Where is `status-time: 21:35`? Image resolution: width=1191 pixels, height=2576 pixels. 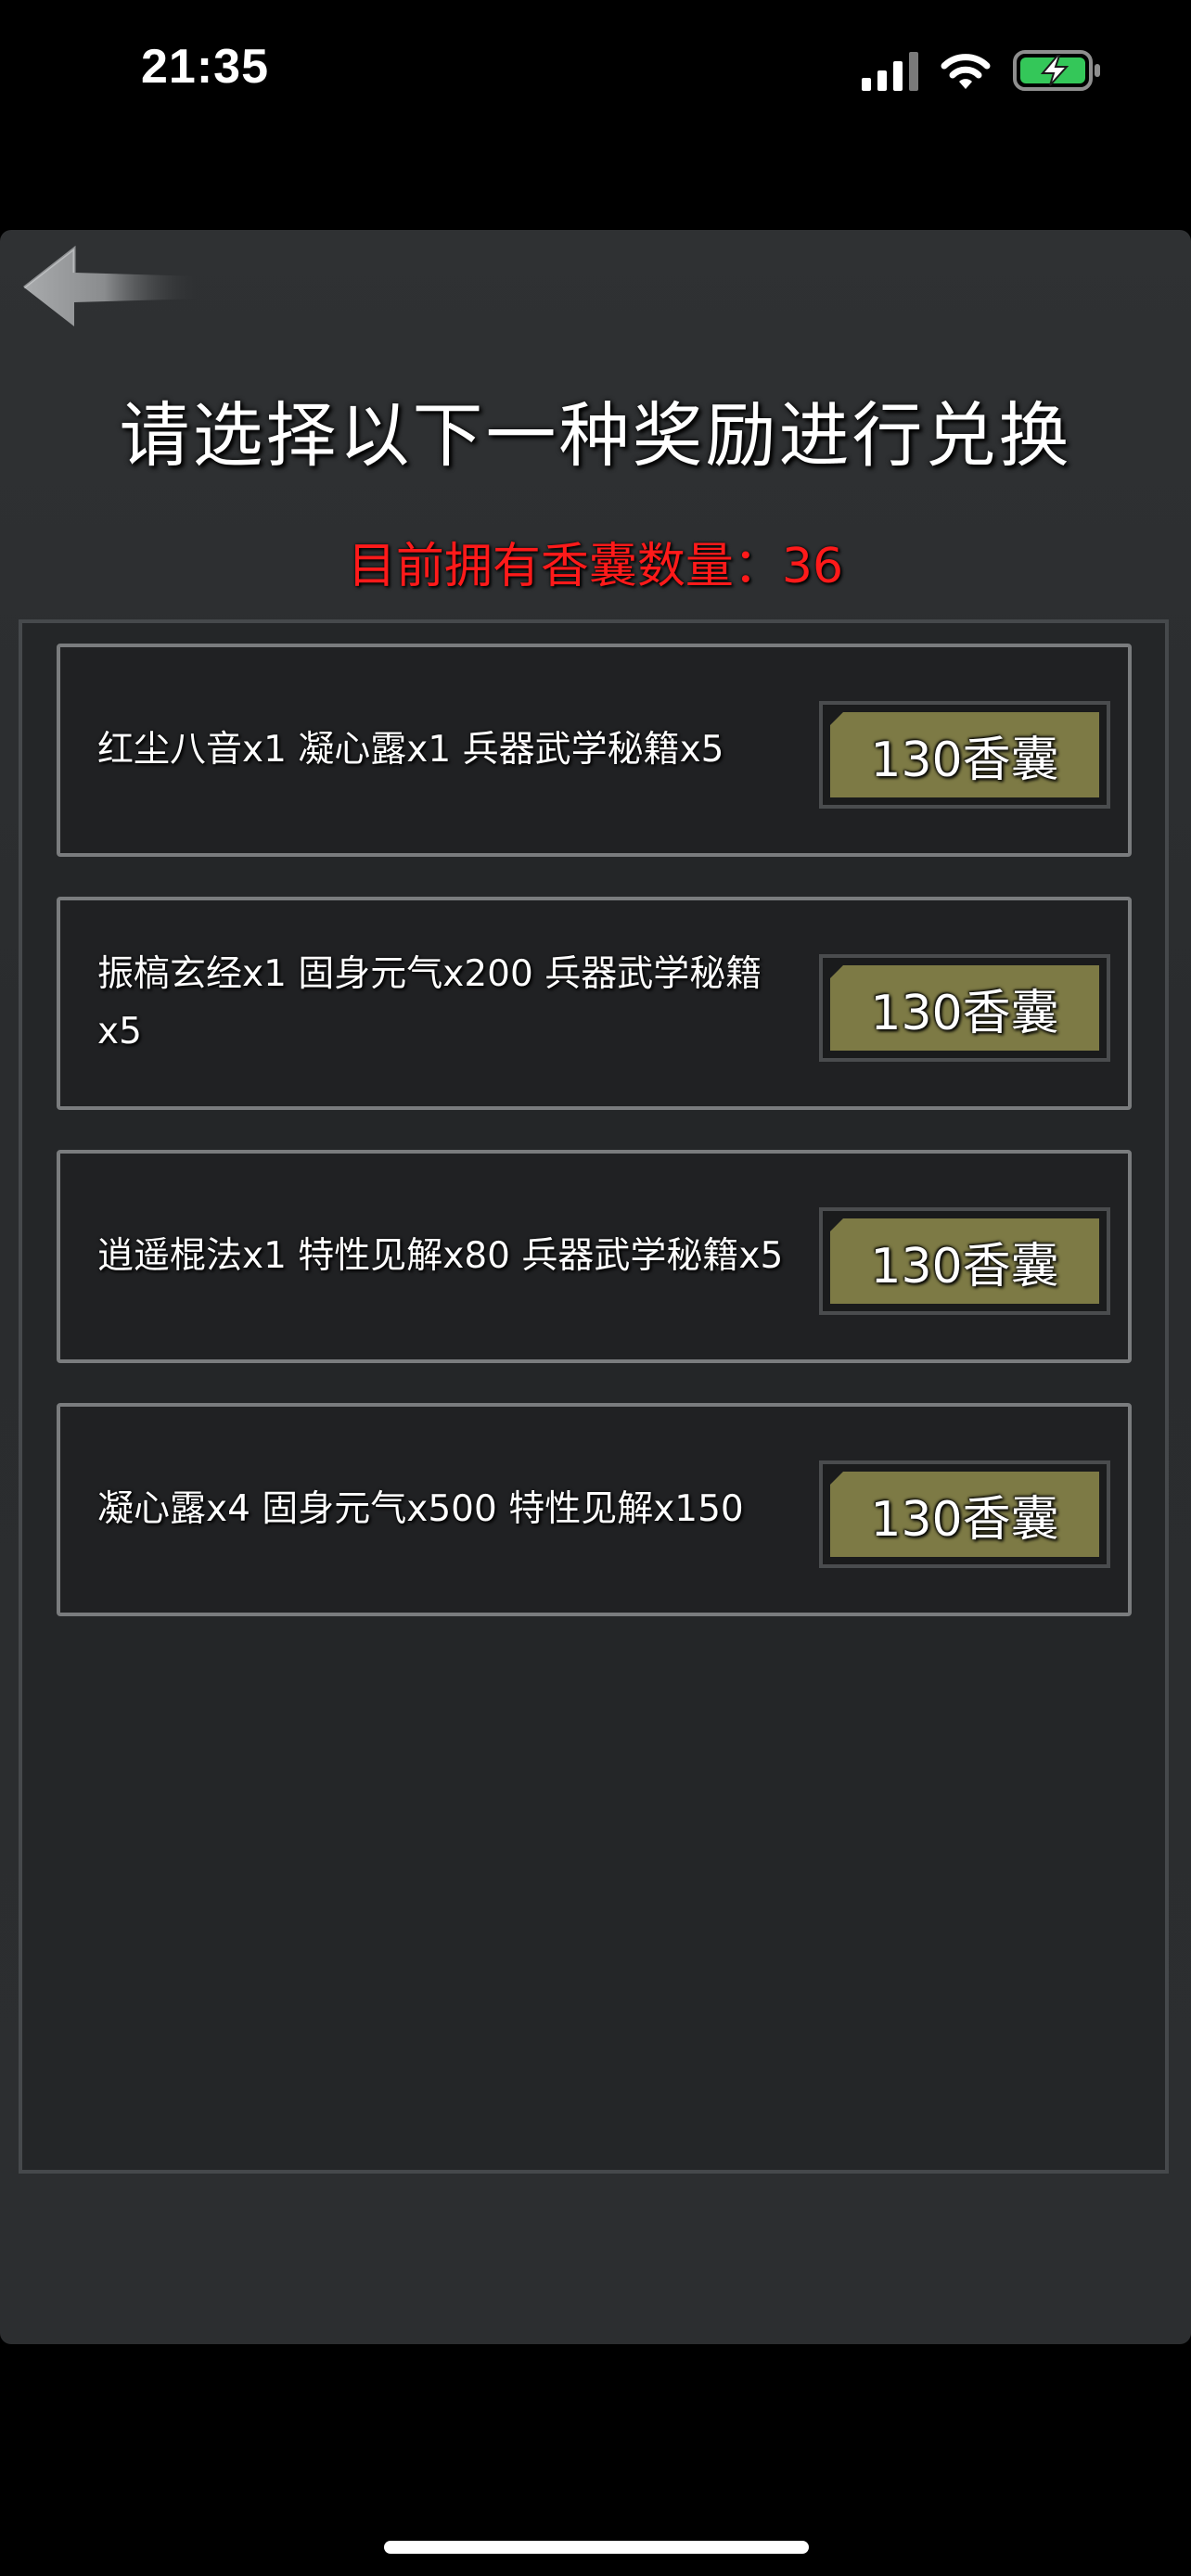 status-time: 21:35 is located at coordinates (205, 67).